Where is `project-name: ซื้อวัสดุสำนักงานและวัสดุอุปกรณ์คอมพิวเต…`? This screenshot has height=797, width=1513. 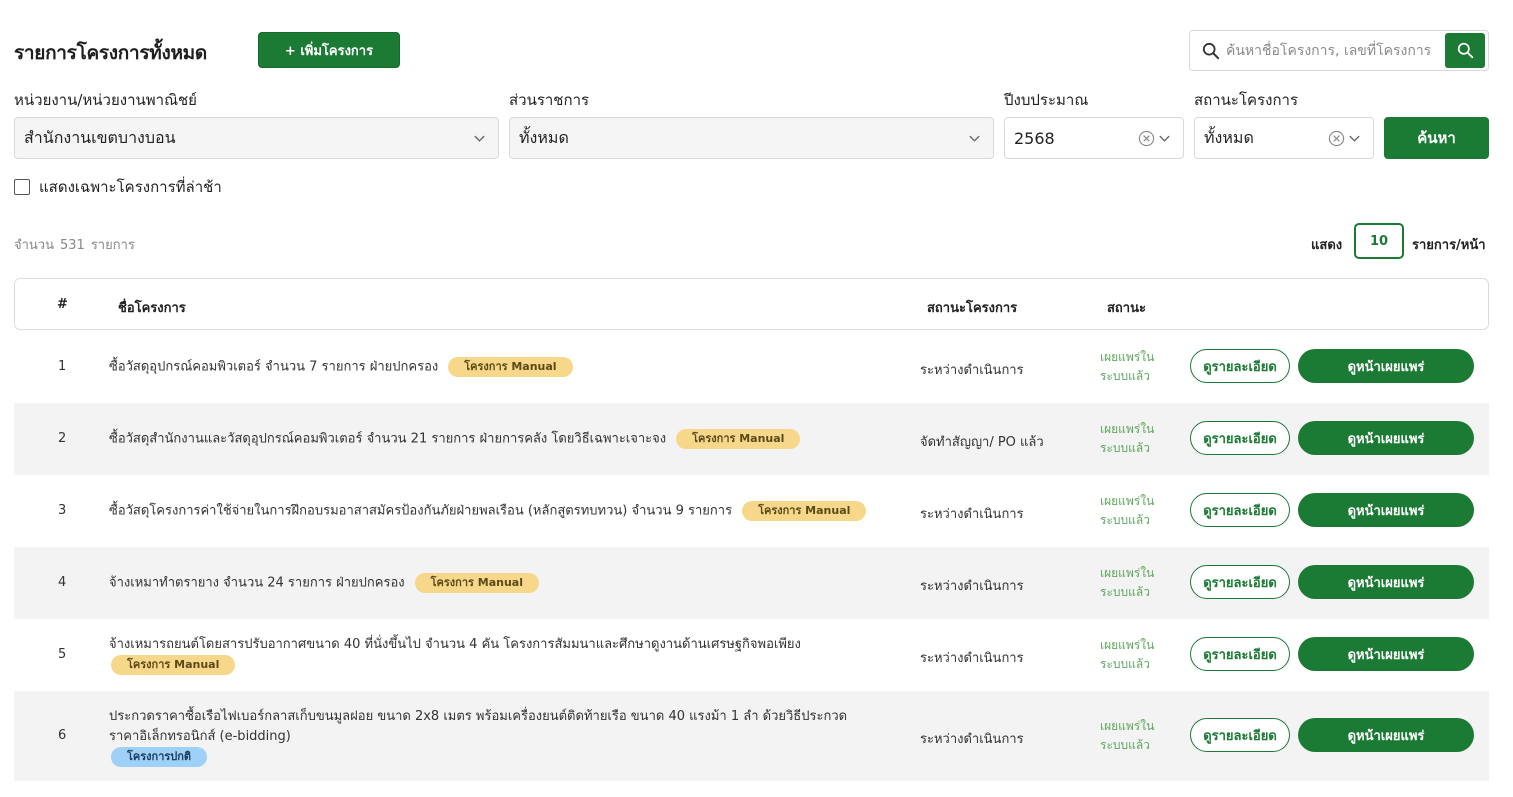
project-name: ซื้อวัสดุสำนักงานและวัสดุอุปกรณ์คอมพิวเต… is located at coordinates (455, 439).